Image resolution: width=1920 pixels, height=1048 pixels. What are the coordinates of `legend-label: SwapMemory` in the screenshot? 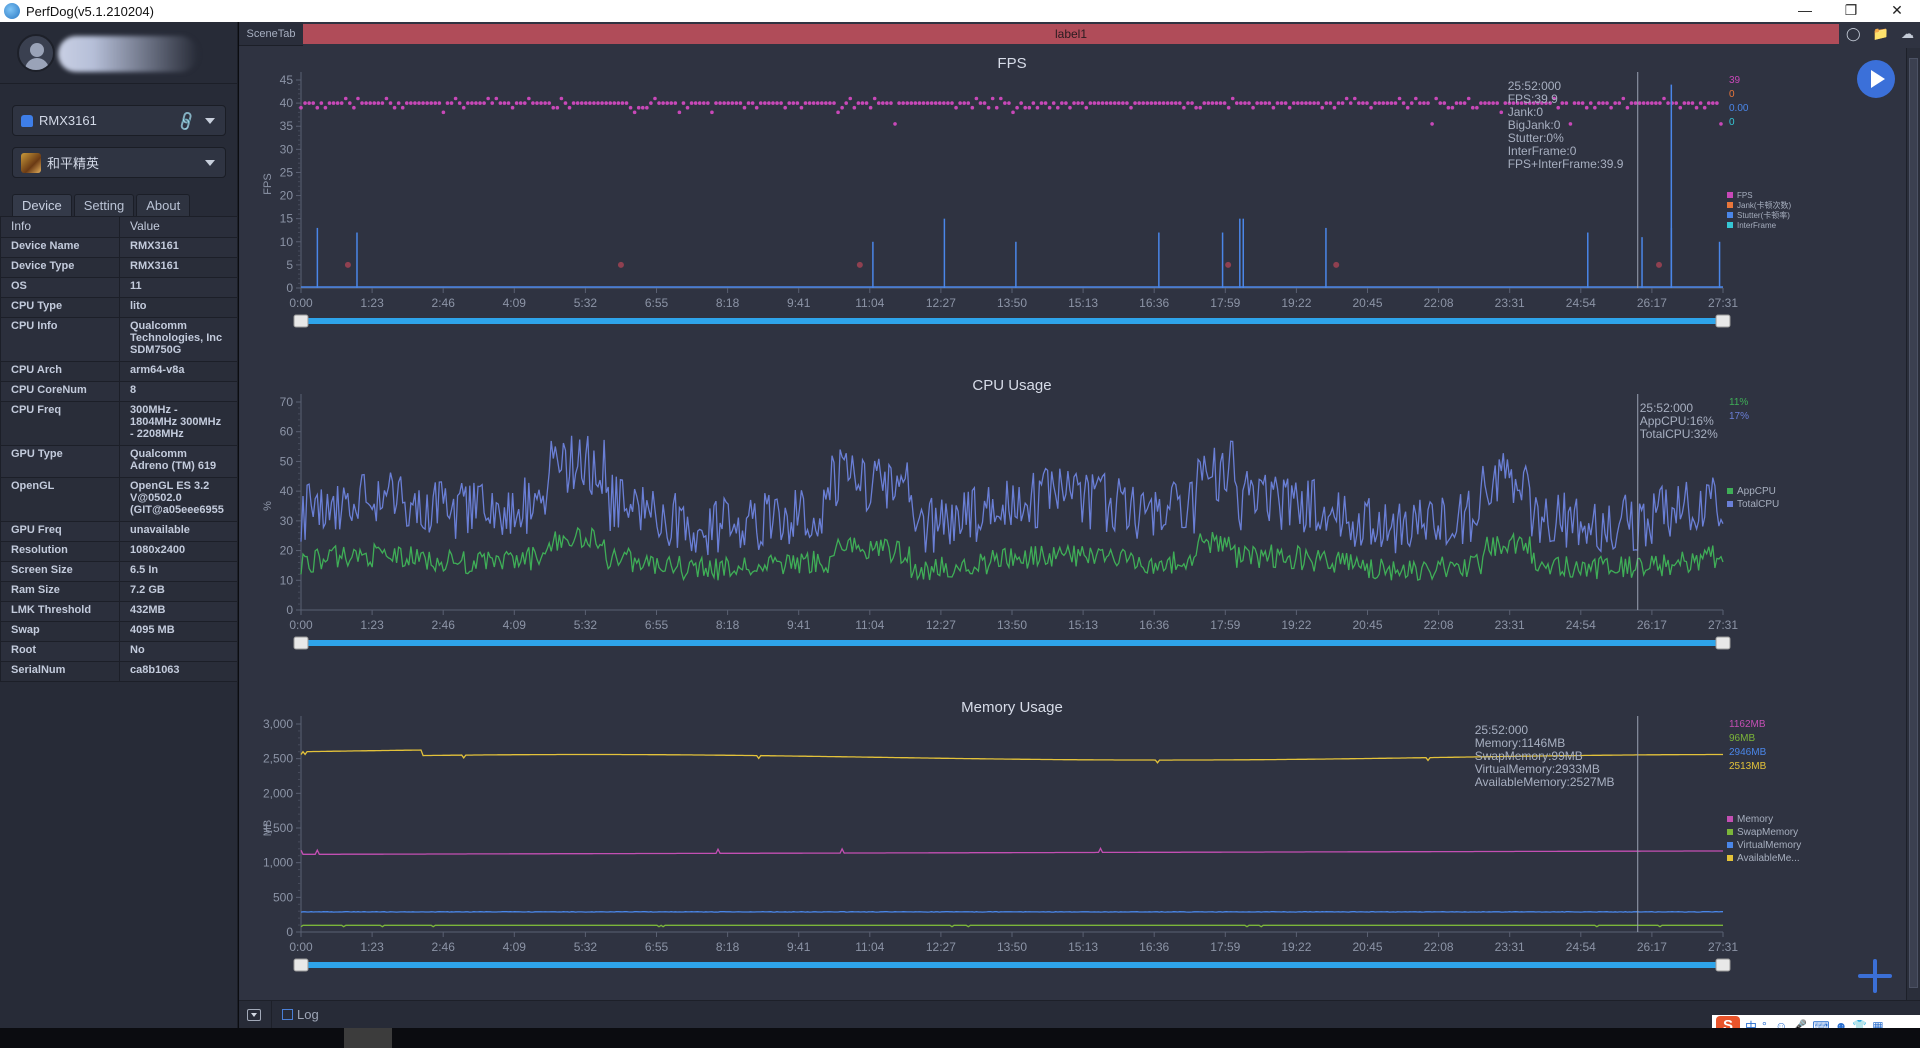 It's located at (1767, 832).